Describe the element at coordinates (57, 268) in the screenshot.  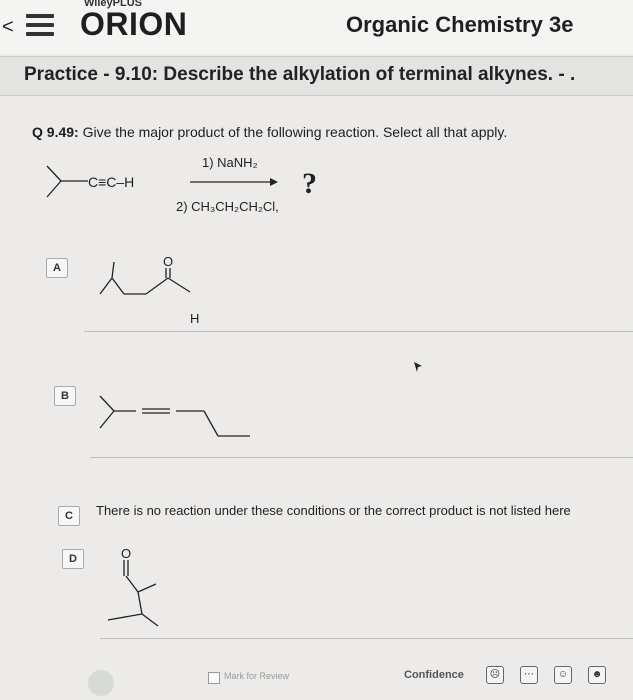
I see `option-a-box: A` at that location.